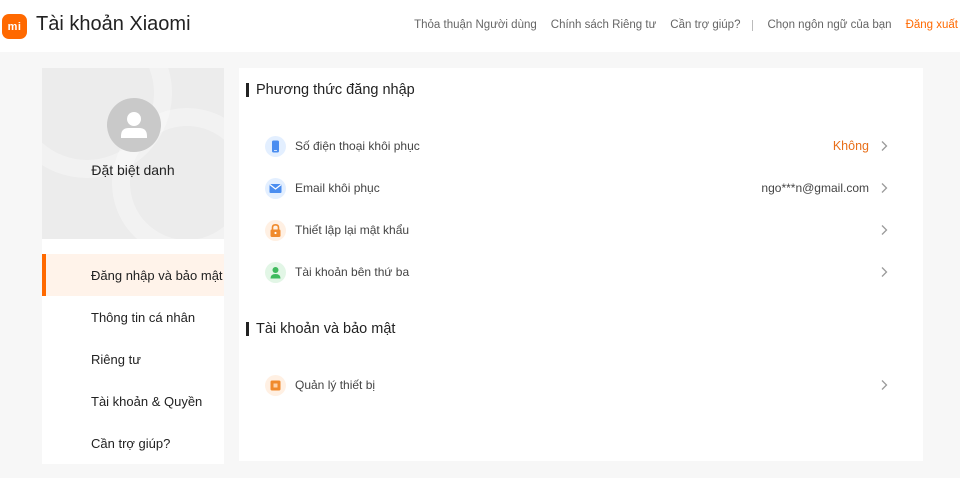 The height and width of the screenshot is (478, 960). I want to click on logout-link: Đăng xuất, so click(932, 25).